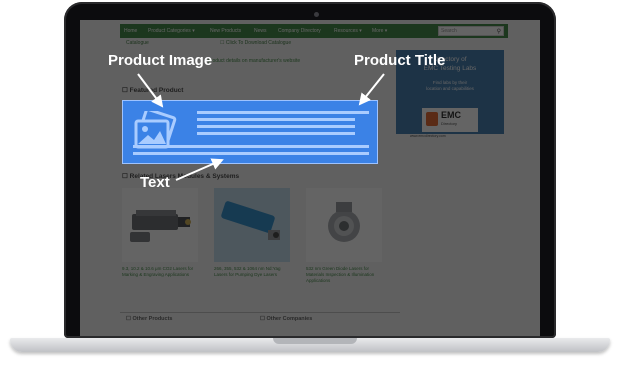 This screenshot has height=365, width=620. I want to click on arrow-to-product-image, so click(150, 90).